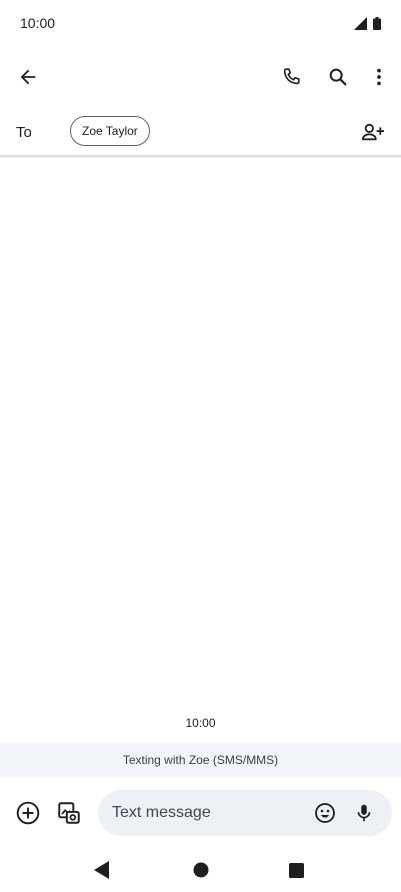 The image size is (401, 892). Describe the element at coordinates (200, 132) in the screenshot. I see `recipient-row: To Zoe Taylor` at that location.